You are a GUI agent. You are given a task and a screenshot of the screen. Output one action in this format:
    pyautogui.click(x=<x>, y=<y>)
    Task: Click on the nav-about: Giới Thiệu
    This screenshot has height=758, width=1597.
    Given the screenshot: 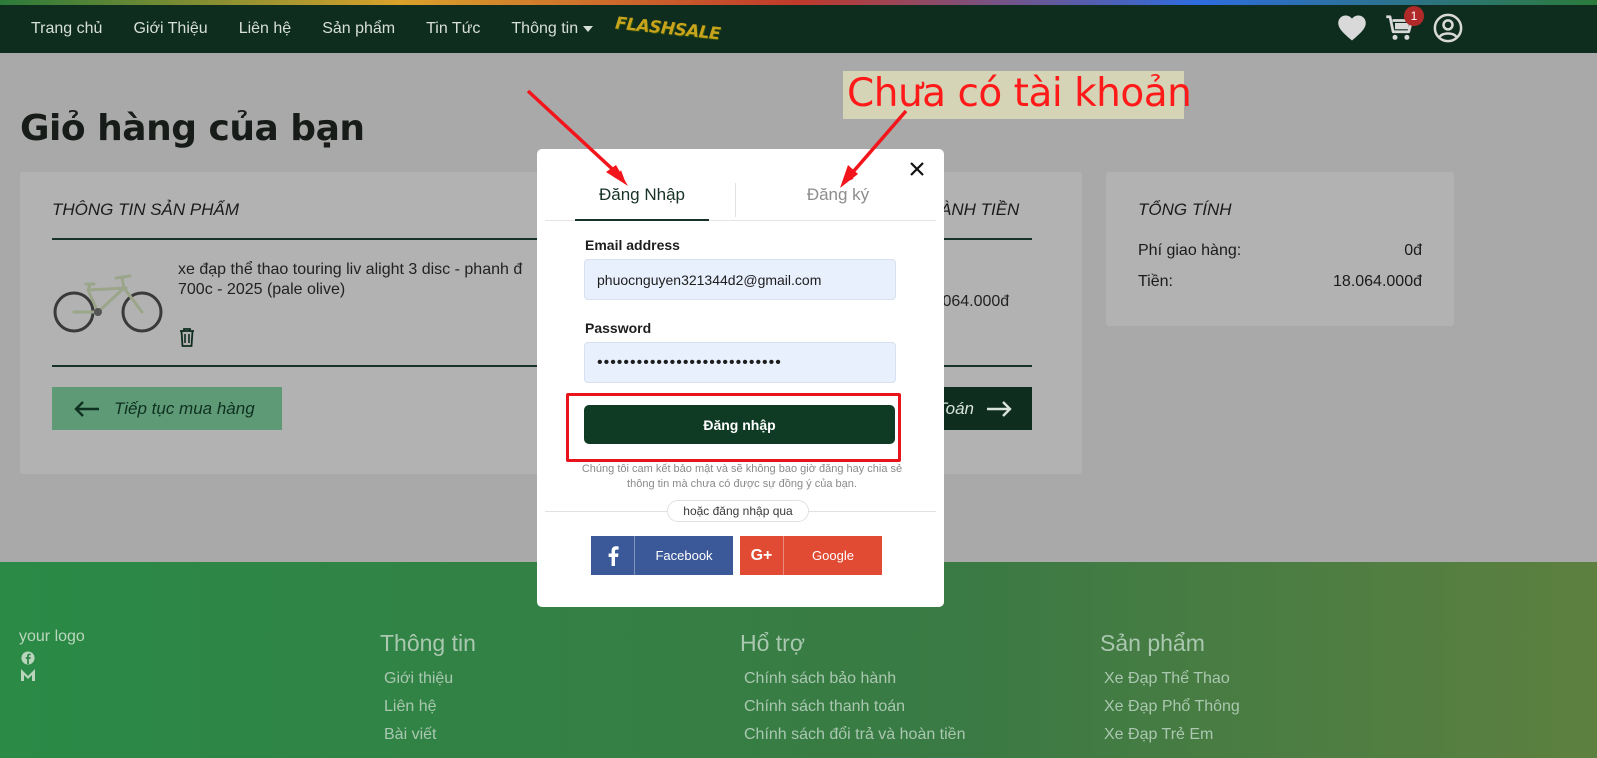 What is the action you would take?
    pyautogui.click(x=170, y=29)
    